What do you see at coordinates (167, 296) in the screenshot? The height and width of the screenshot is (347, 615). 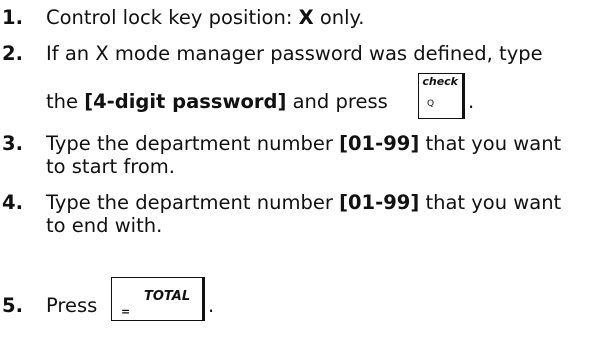 I see `total-key-label: TOTAL` at bounding box center [167, 296].